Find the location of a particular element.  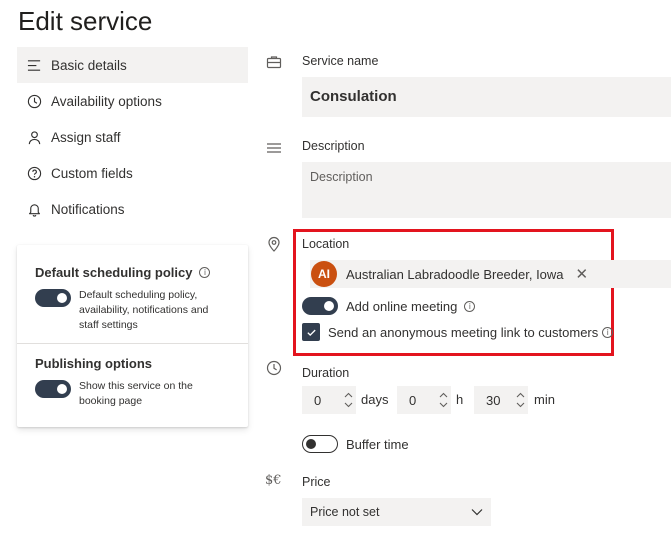

buffer-time-label: Buffer time is located at coordinates (377, 444).